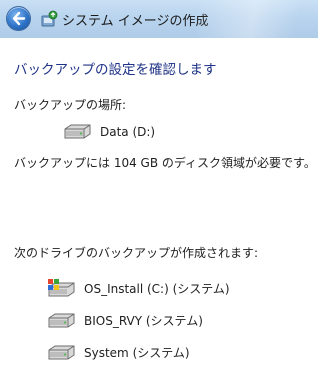 This screenshot has height=387, width=320. I want to click on backup-app-icon, so click(49, 18).